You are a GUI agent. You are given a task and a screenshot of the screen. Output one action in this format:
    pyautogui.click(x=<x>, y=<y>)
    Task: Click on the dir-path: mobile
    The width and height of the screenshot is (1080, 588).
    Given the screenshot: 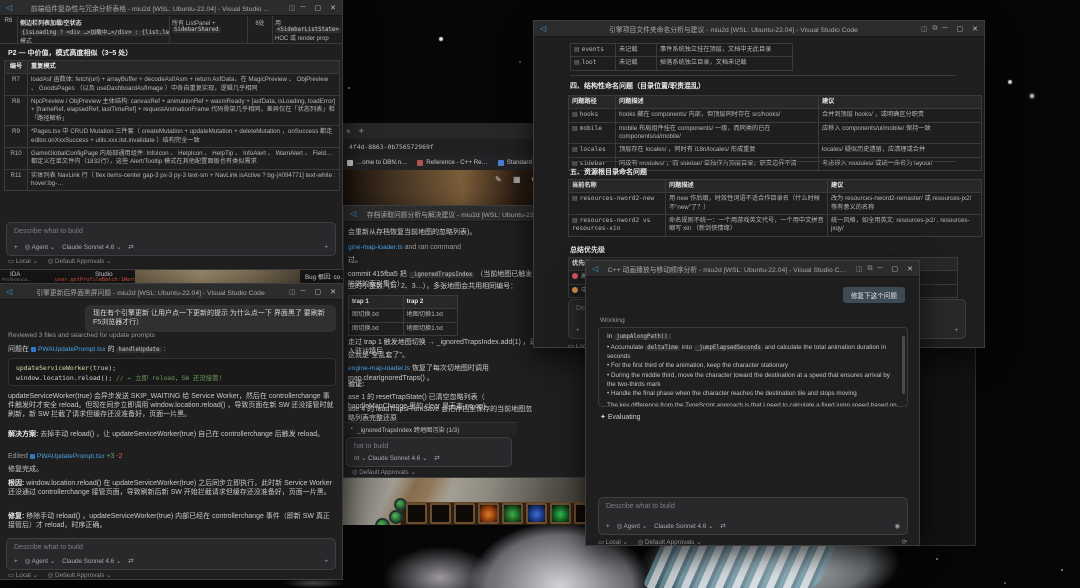 What is the action you would take?
    pyautogui.click(x=590, y=128)
    